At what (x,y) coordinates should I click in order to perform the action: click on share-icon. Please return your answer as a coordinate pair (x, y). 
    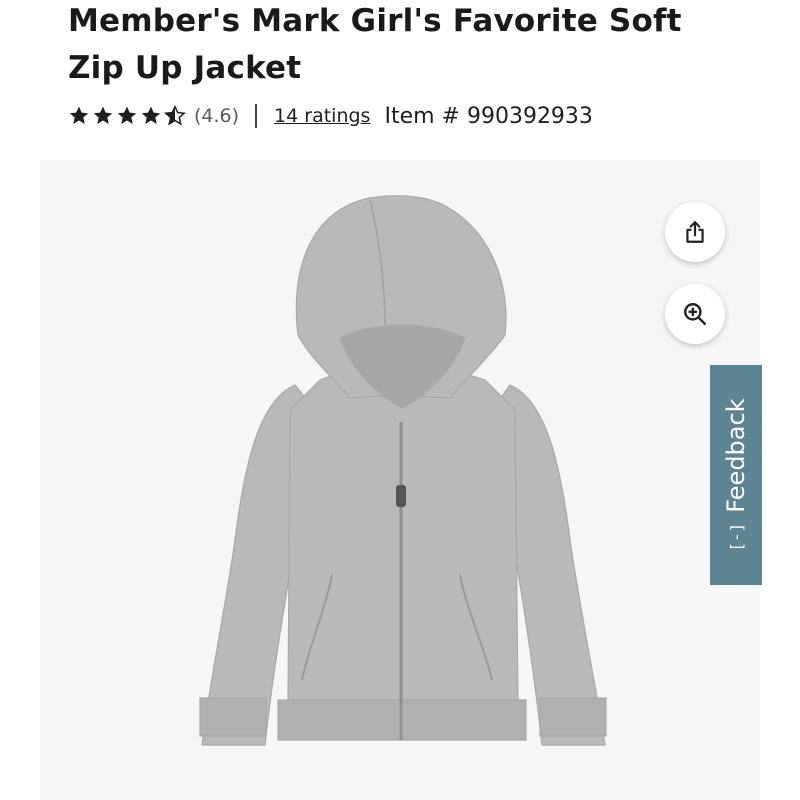
    Looking at the image, I should click on (695, 232).